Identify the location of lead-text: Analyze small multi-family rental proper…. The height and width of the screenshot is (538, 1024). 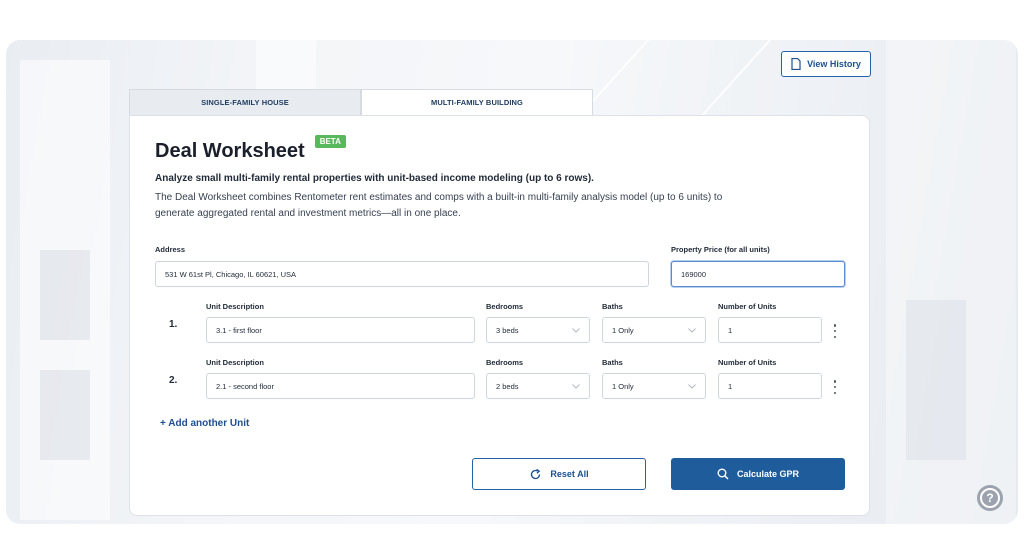
(374, 178).